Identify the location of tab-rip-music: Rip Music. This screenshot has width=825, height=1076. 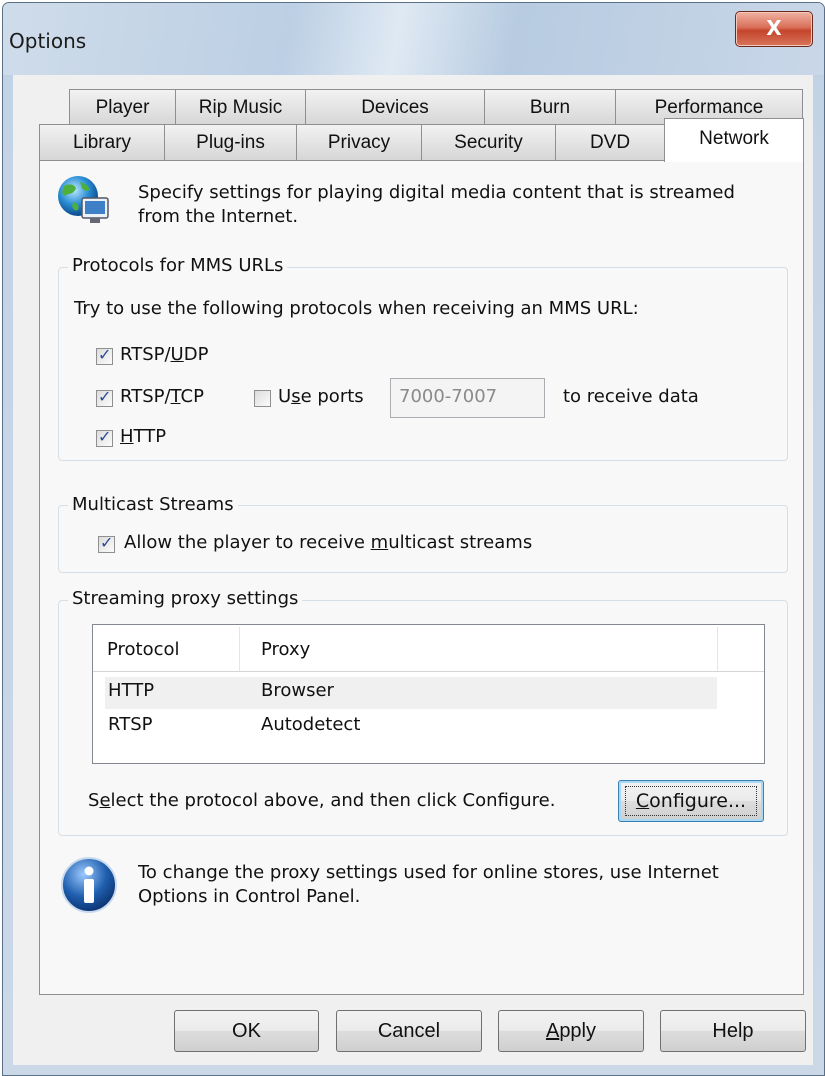
(240, 107).